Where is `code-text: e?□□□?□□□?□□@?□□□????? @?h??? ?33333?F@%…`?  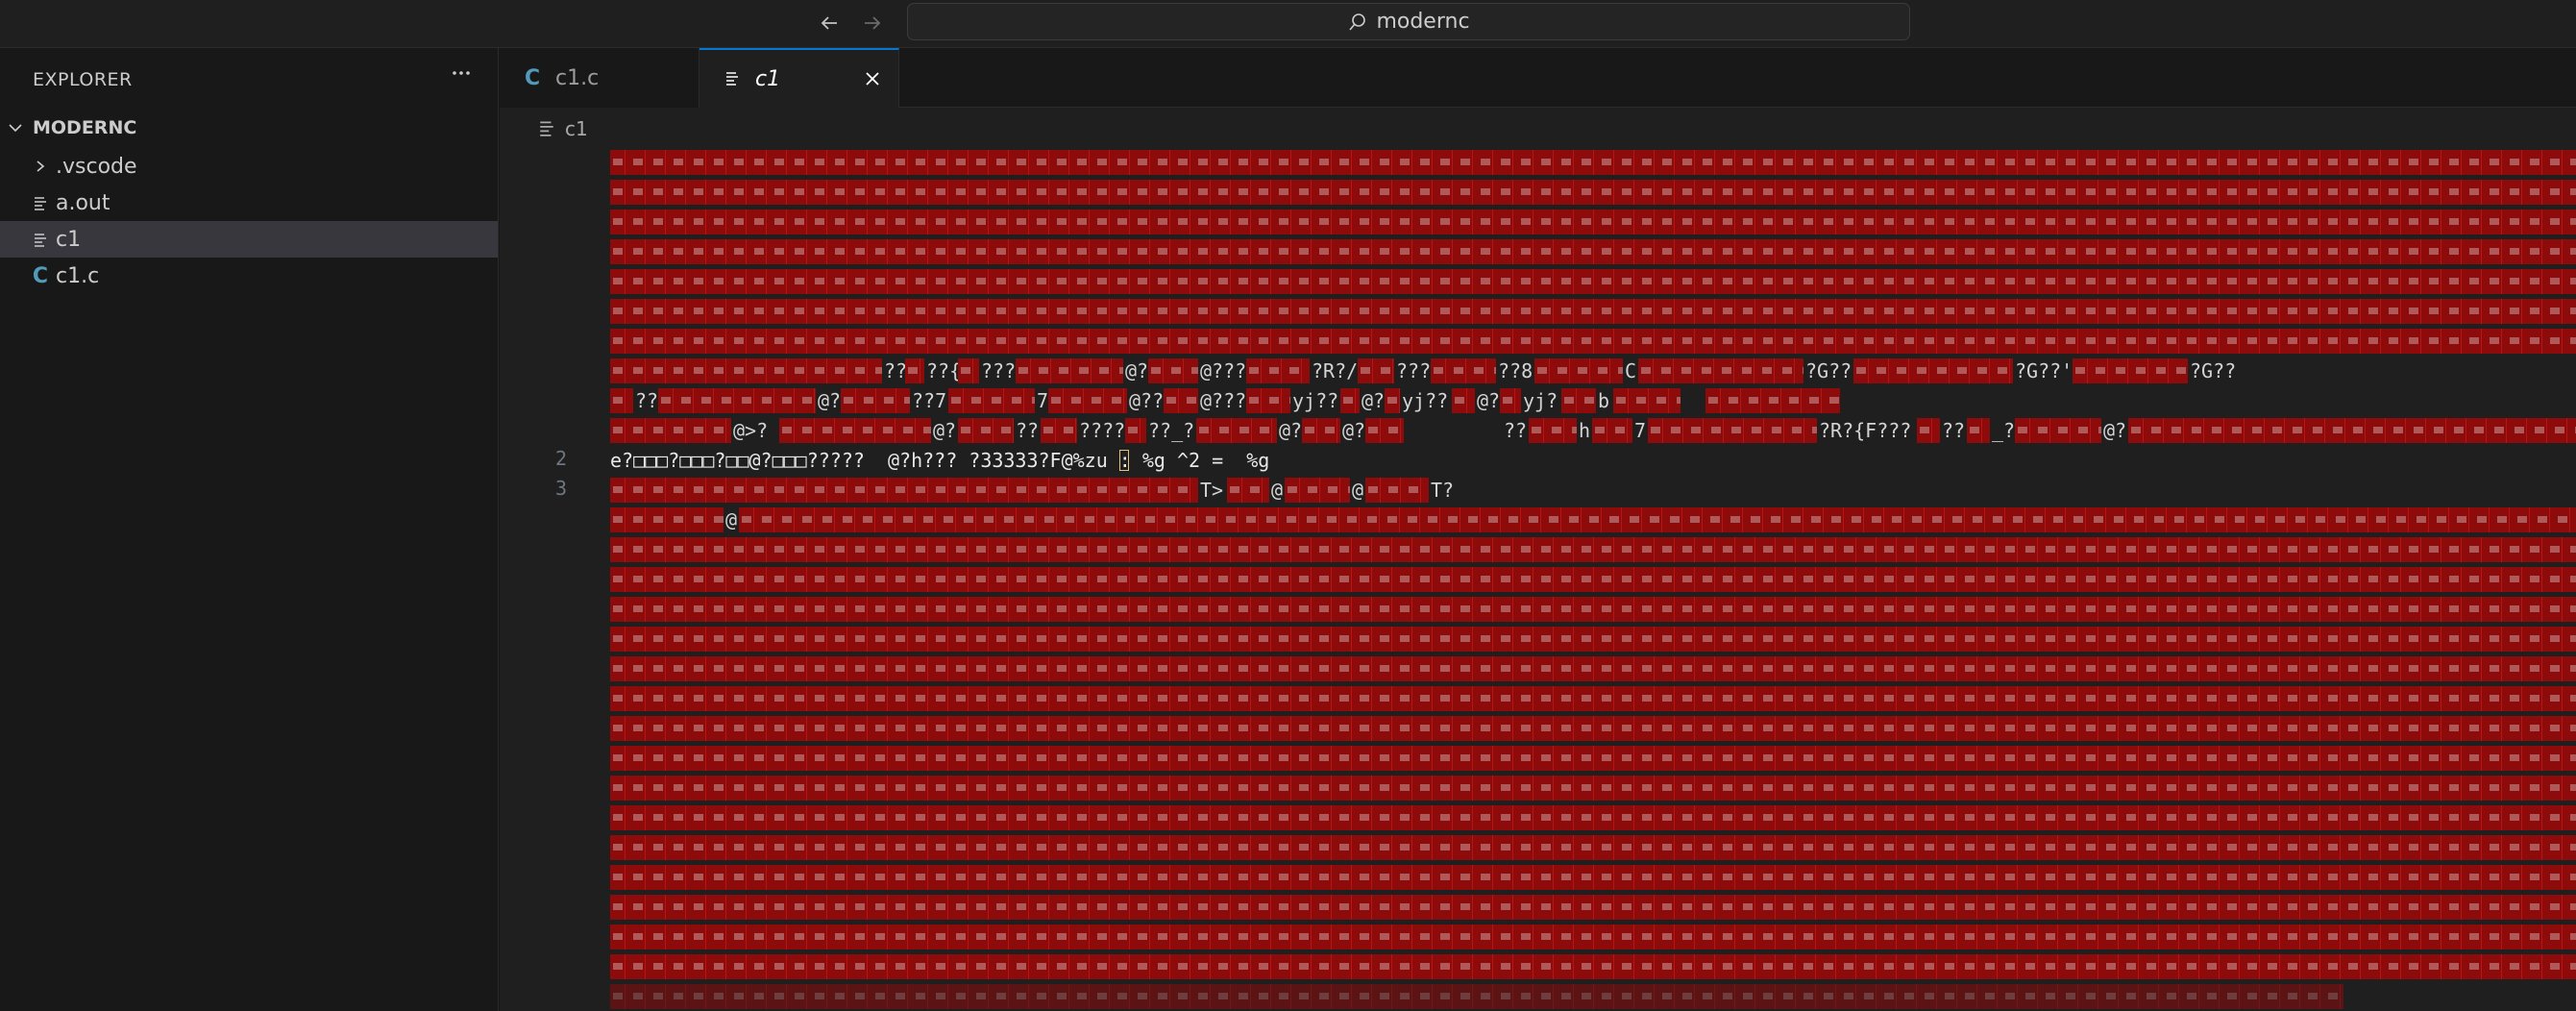 code-text: e?□□□?□□□?□□@?□□□????? @?h??? ?33333?F@%… is located at coordinates (940, 461).